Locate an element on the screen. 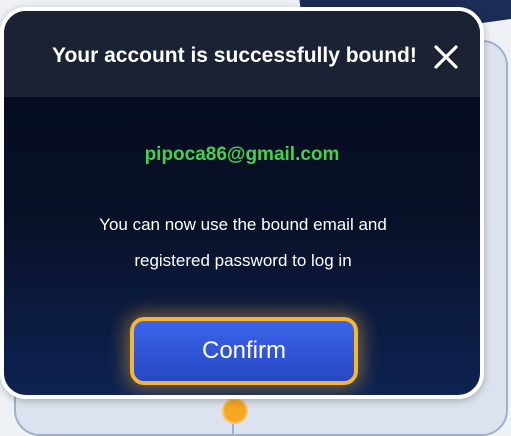 This screenshot has height=436, width=511. message-line-2: registered password to log in is located at coordinates (243, 260).